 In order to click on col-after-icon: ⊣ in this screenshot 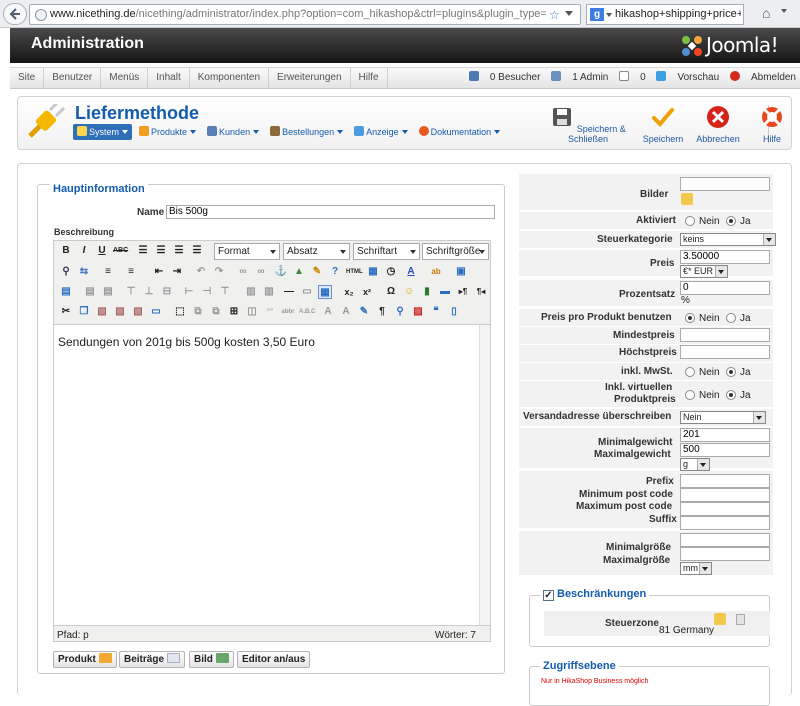, I will do `click(207, 292)`.